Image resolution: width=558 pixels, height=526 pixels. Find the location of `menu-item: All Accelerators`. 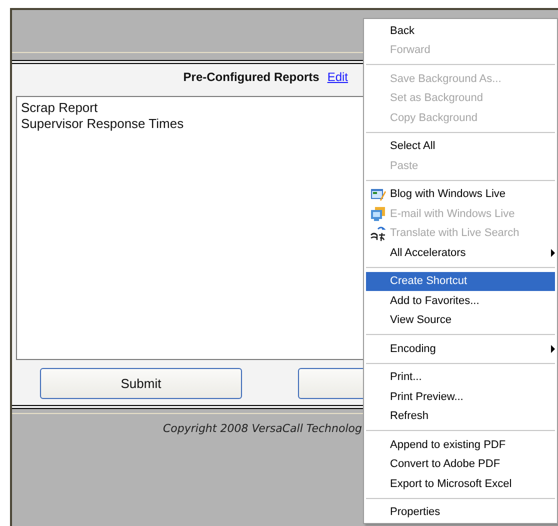

menu-item: All Accelerators is located at coordinates (460, 252).